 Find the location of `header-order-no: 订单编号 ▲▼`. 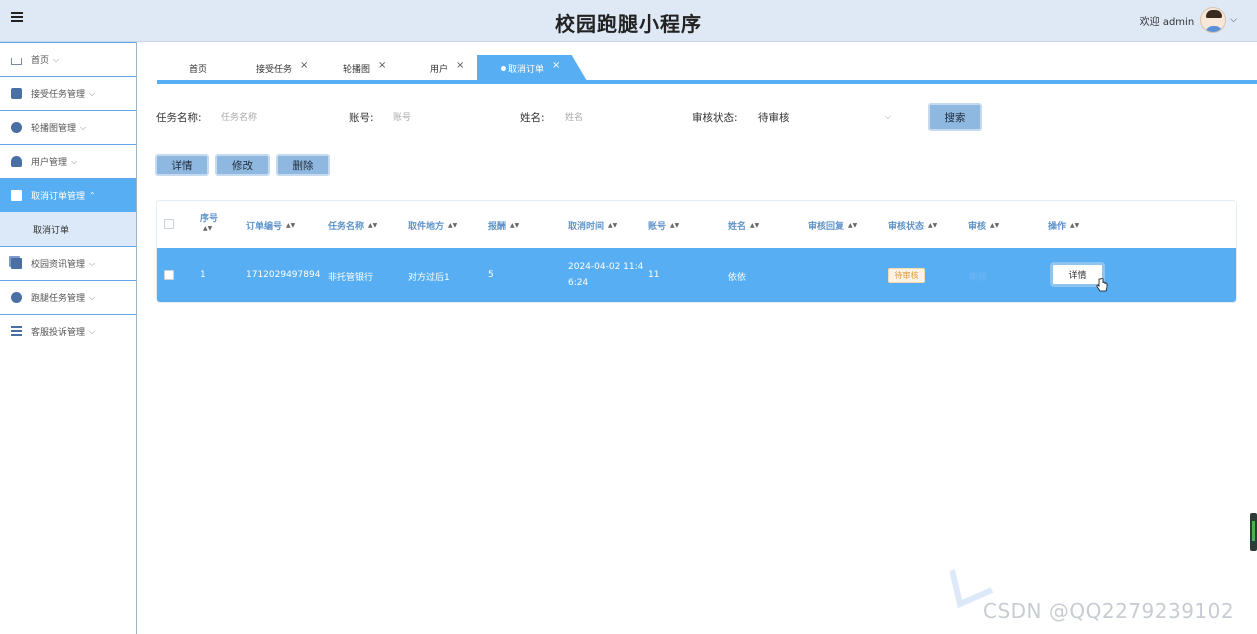

header-order-no: 订单编号 ▲▼ is located at coordinates (270, 225).